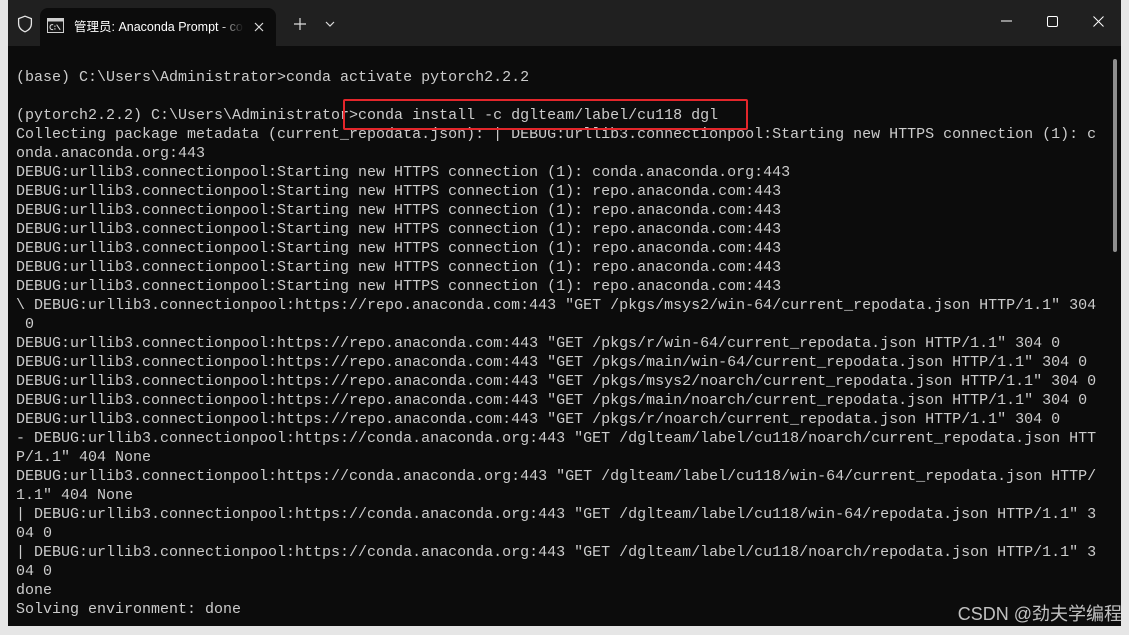 The width and height of the screenshot is (1129, 635). What do you see at coordinates (111, 153) in the screenshot?
I see `terminal-line: onda.anaconda.org:443` at bounding box center [111, 153].